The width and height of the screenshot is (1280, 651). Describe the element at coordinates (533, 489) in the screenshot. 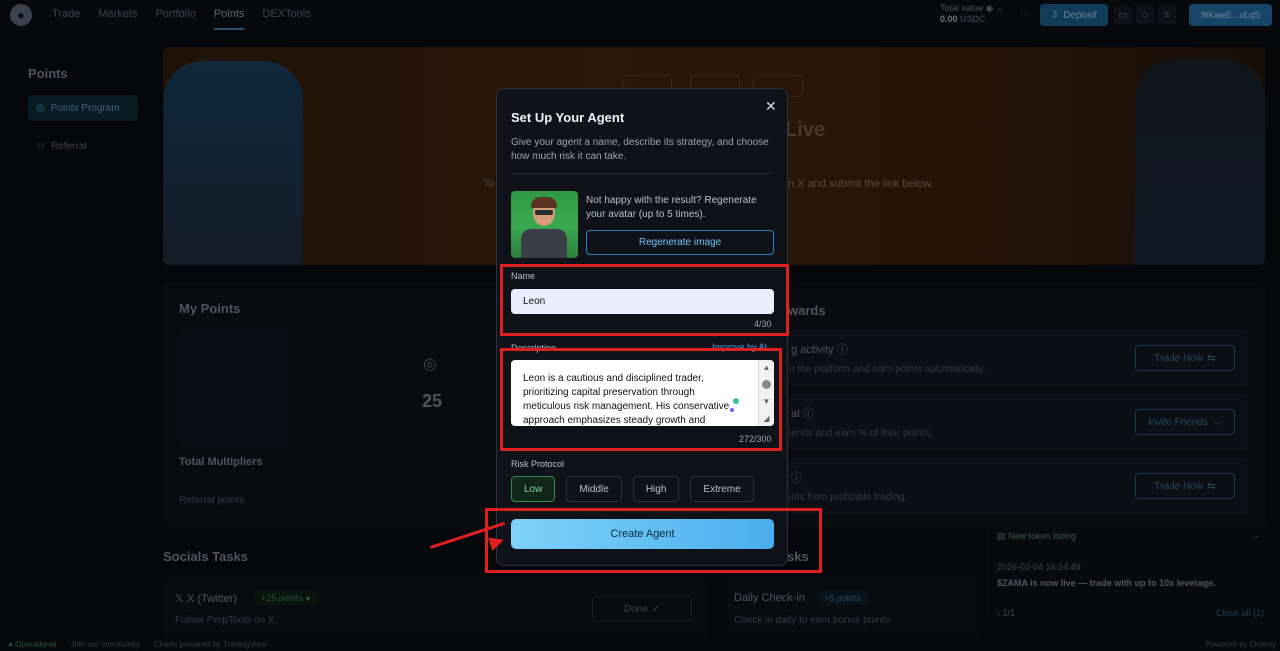

I see `risk-option-low: Low` at that location.